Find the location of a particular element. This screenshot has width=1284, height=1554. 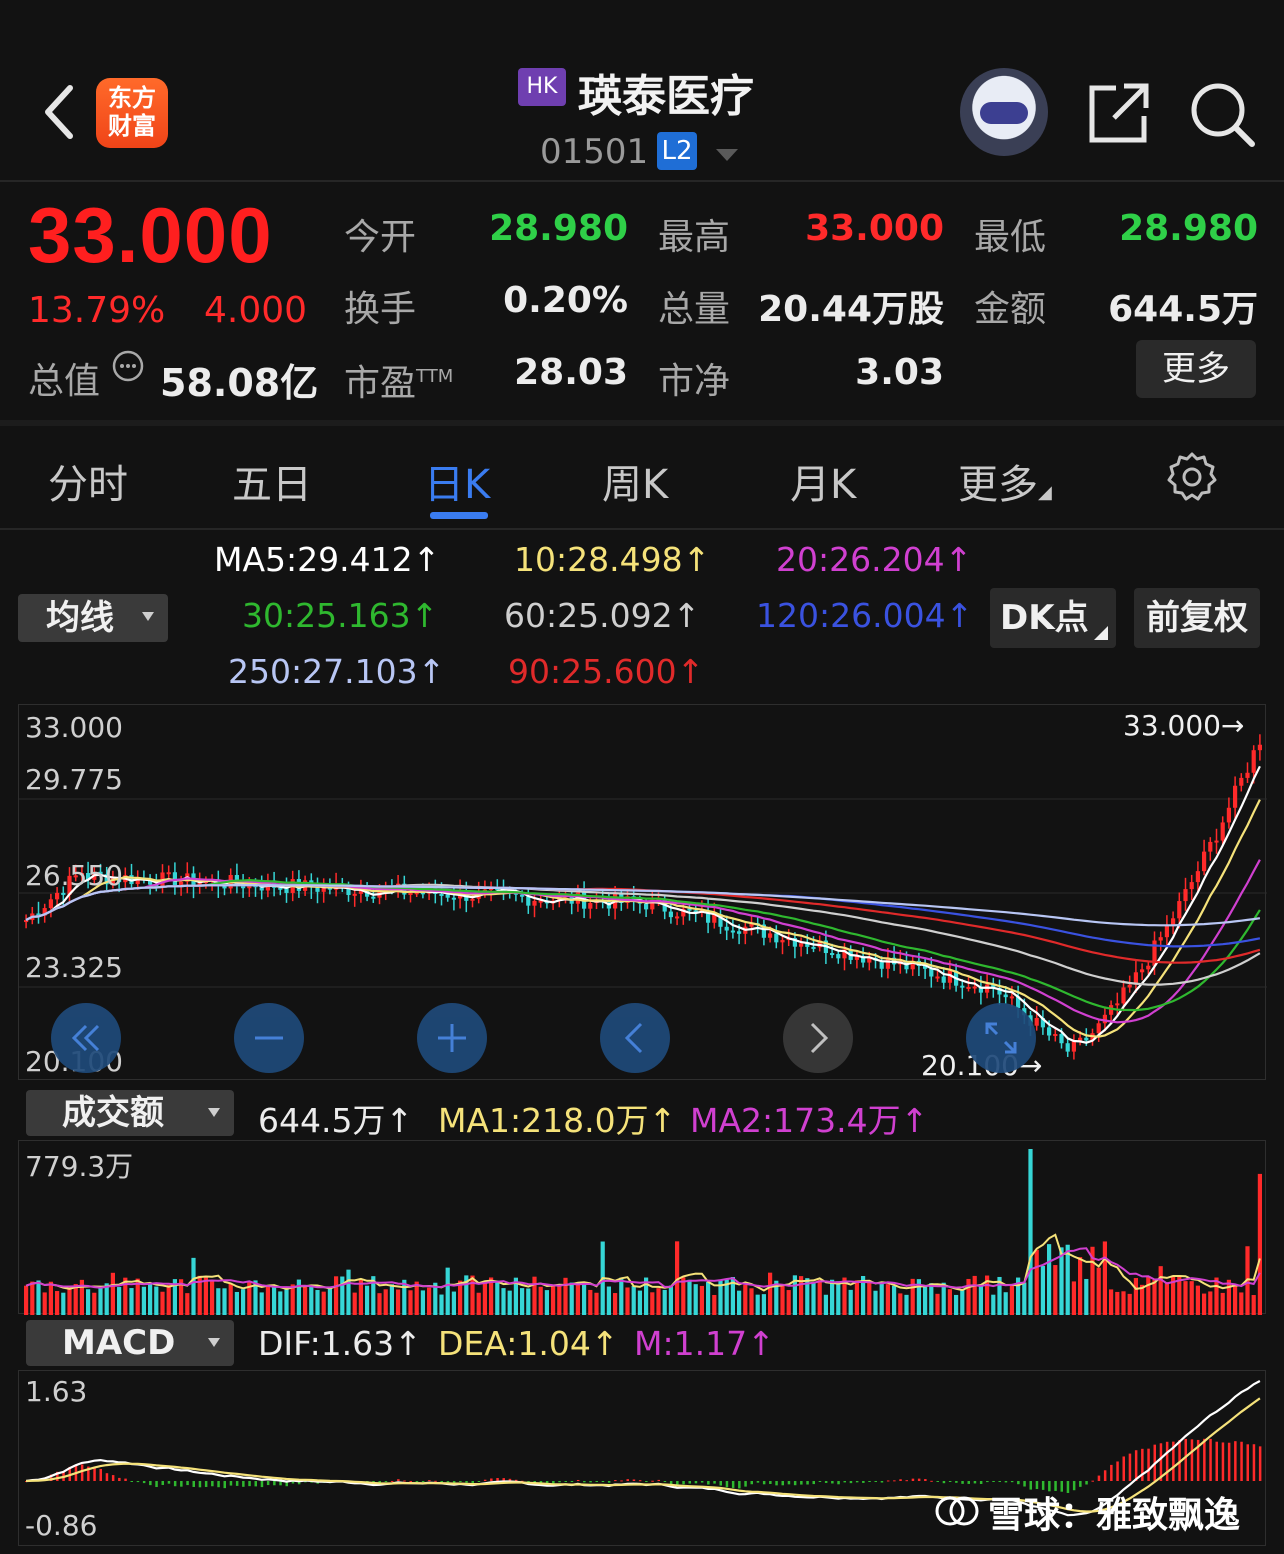

macd-indicator-selector: MACD is located at coordinates (130, 1343).